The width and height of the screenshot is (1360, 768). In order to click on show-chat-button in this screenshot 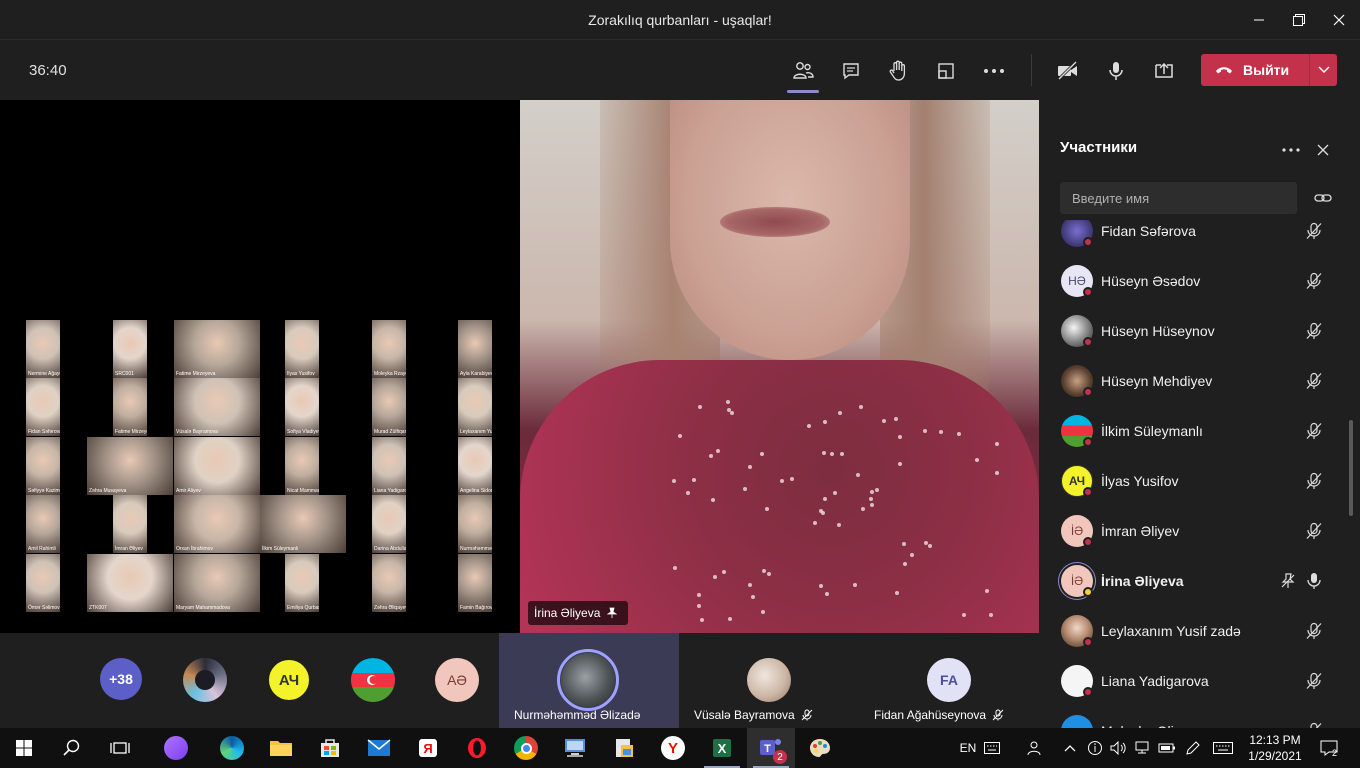, I will do `click(851, 71)`.